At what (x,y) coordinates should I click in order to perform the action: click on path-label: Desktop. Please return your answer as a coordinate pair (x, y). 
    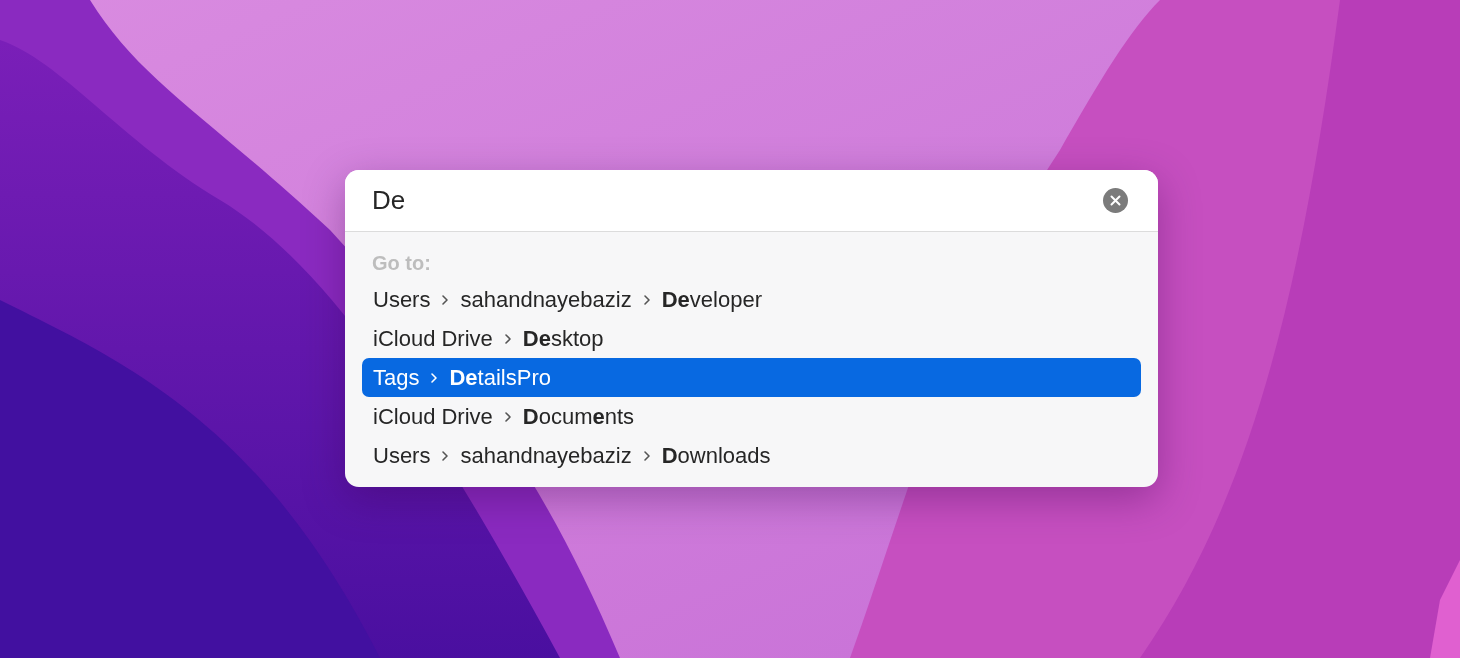
    Looking at the image, I should click on (563, 339).